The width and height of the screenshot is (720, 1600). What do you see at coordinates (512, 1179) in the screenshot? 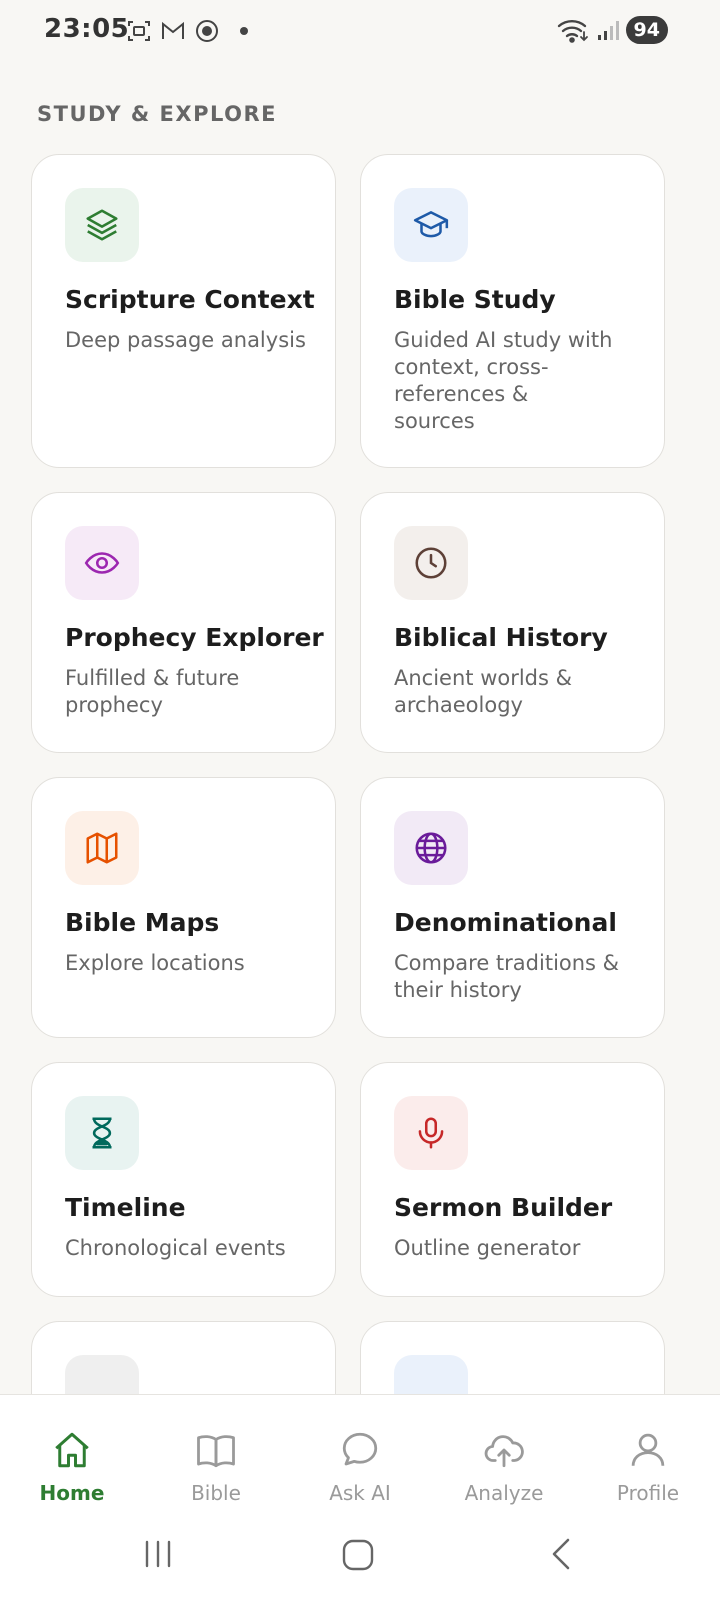
I see `card-sermon-builder: Sermon Builder Outline generator` at bounding box center [512, 1179].